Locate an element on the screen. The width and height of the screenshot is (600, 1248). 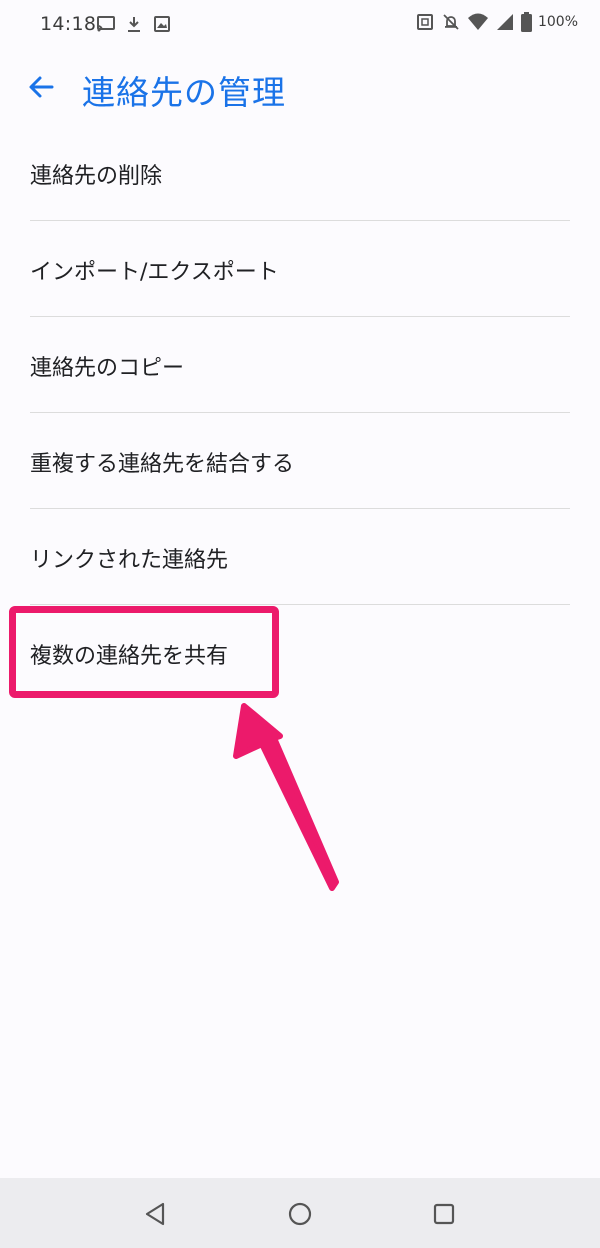
nav-bar is located at coordinates (300, 1213).